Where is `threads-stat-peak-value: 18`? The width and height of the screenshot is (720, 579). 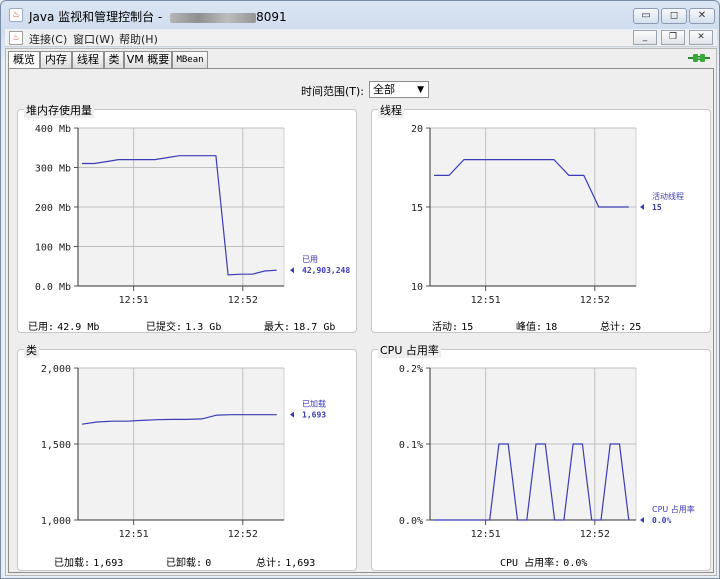
threads-stat-peak-value: 18 is located at coordinates (551, 327).